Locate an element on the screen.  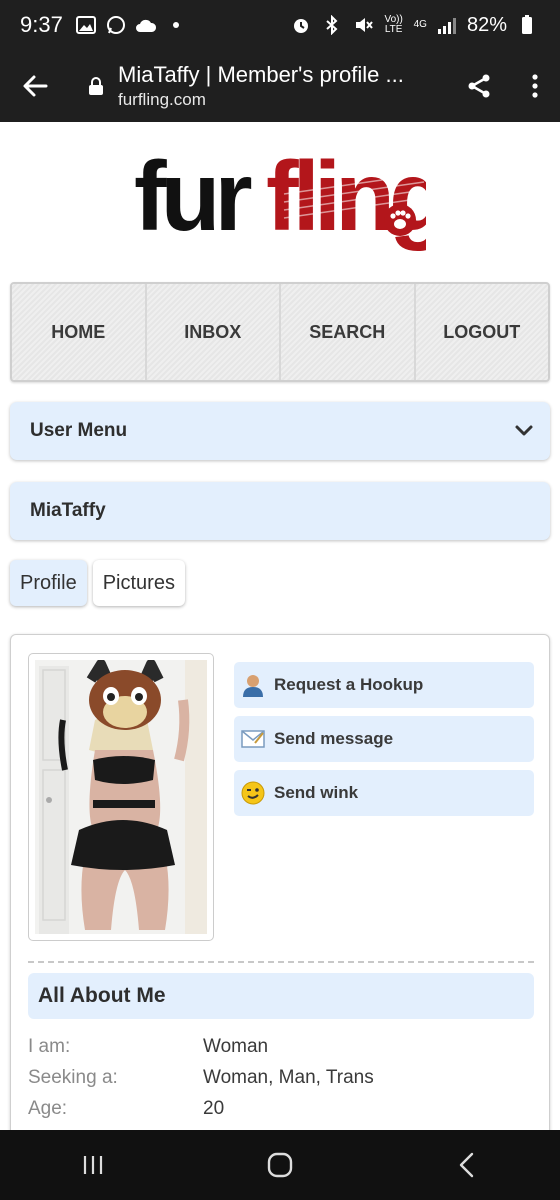
home-button is located at coordinates (280, 1165).